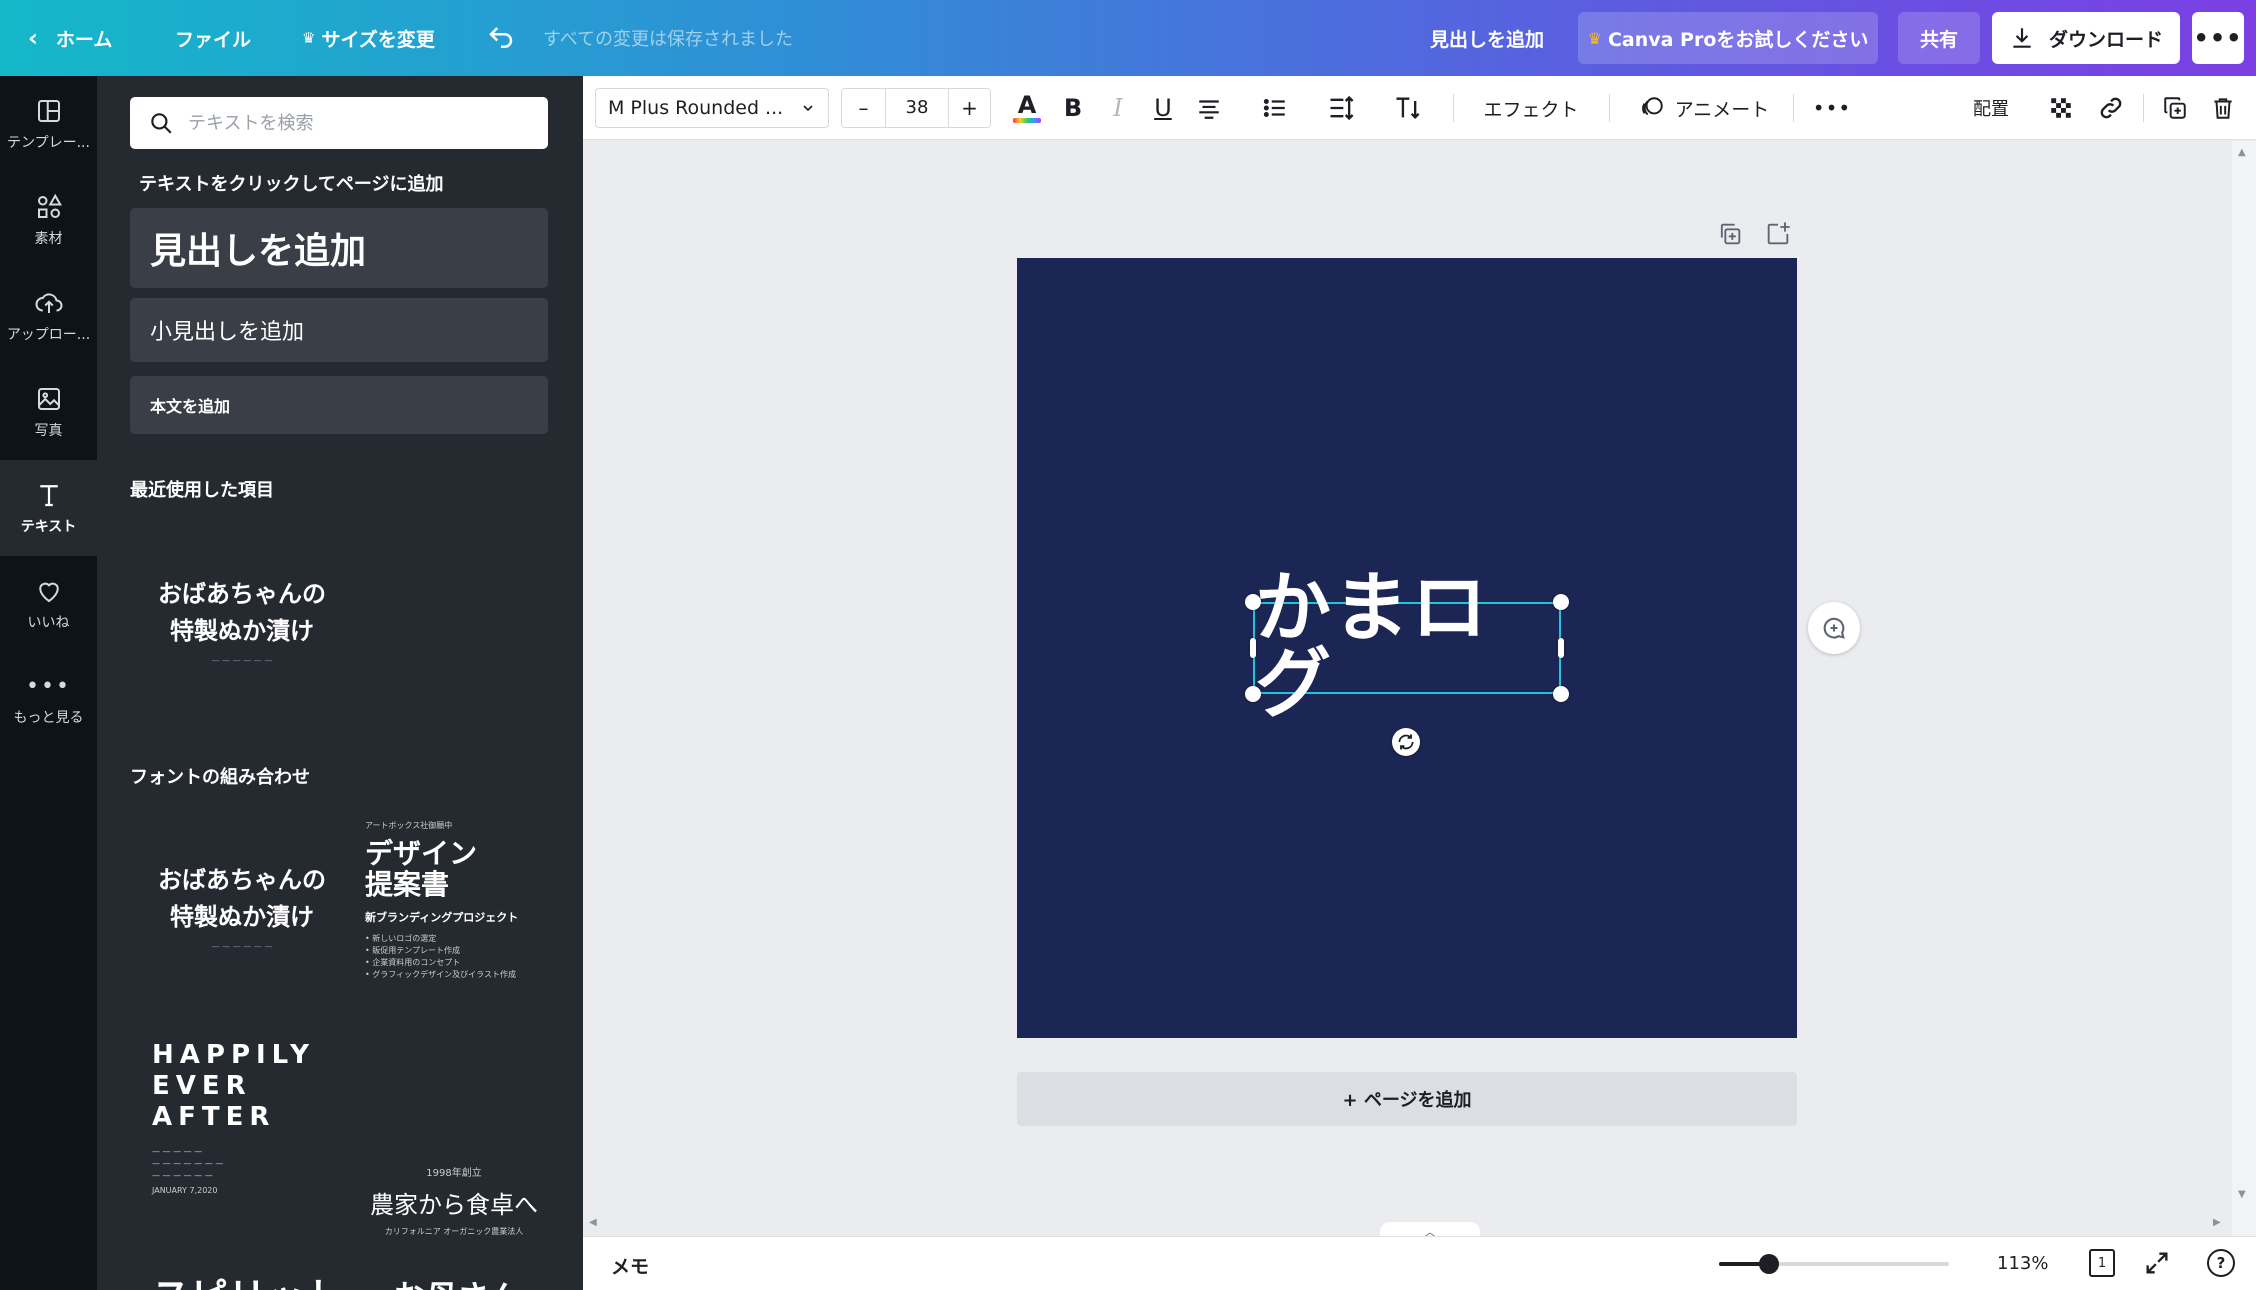  Describe the element at coordinates (1561, 694) in the screenshot. I see `resize-handle-bottom-right` at that location.